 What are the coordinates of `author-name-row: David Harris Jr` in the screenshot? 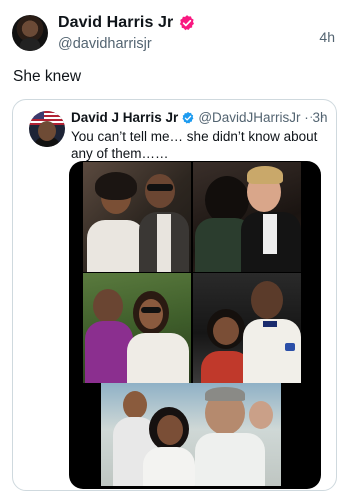 It's located at (127, 23).